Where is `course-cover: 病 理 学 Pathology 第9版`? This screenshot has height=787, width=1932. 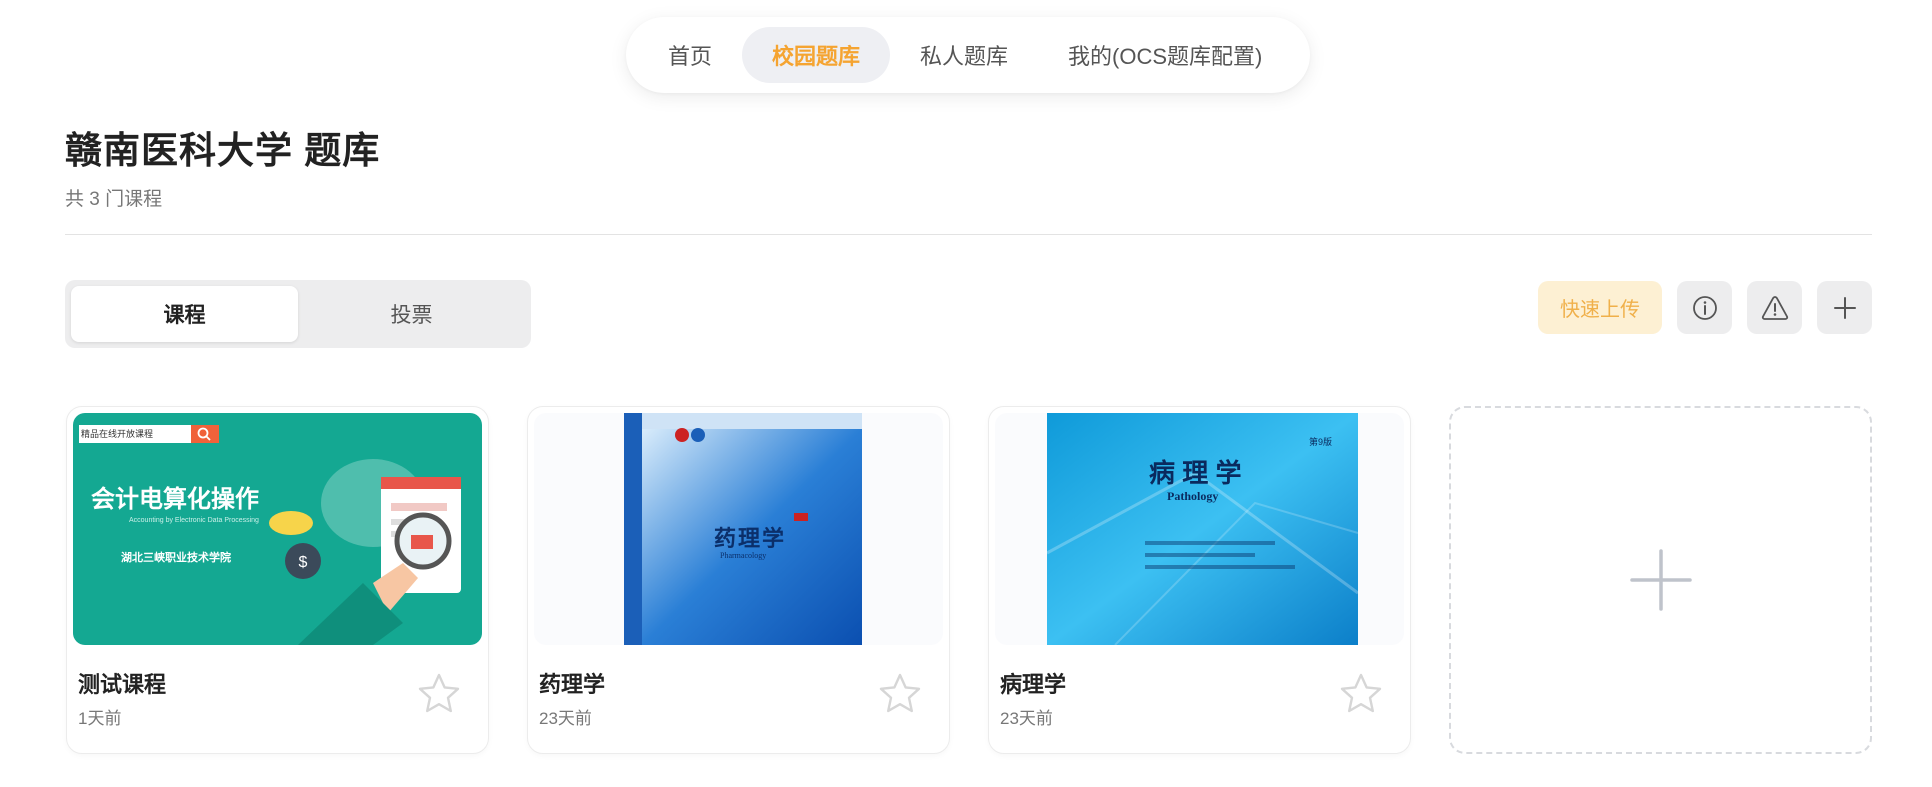 course-cover: 病 理 学 Pathology 第9版 is located at coordinates (1199, 529).